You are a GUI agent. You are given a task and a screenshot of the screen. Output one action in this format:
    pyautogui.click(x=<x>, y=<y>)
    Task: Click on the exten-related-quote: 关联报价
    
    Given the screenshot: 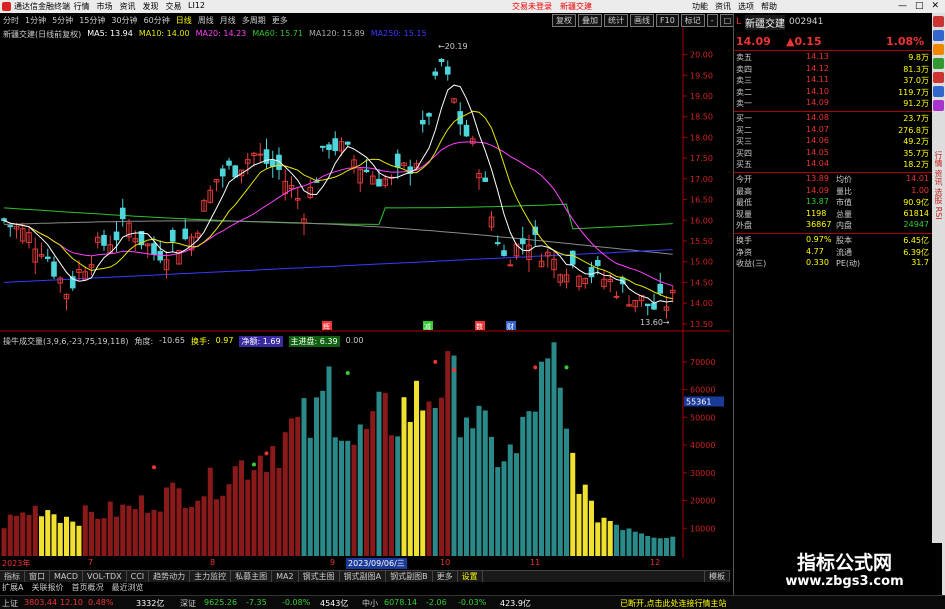 What is the action you would take?
    pyautogui.click(x=47, y=587)
    